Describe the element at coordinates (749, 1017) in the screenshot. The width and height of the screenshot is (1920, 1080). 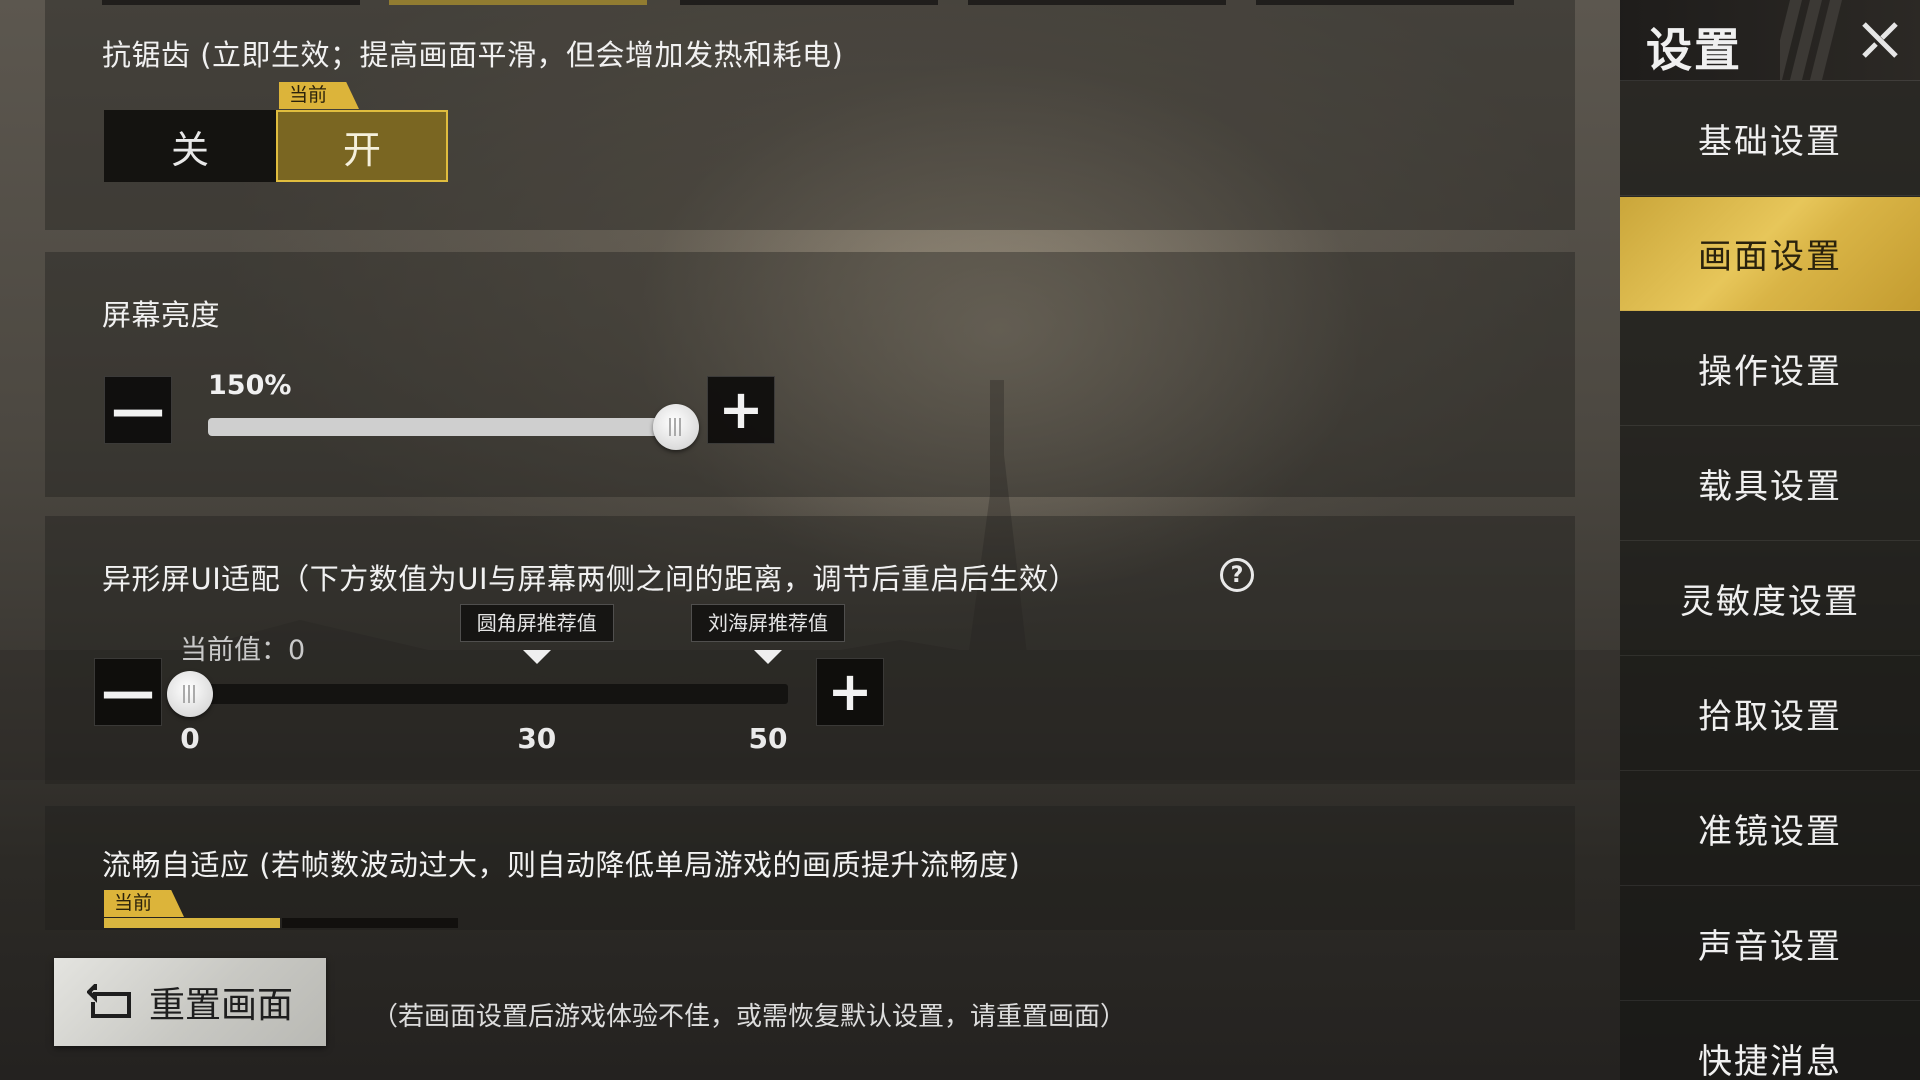
I see `reset-hint: （若画面设置后游戏体验不佳，或需恢复默认设置，请重置画面）` at that location.